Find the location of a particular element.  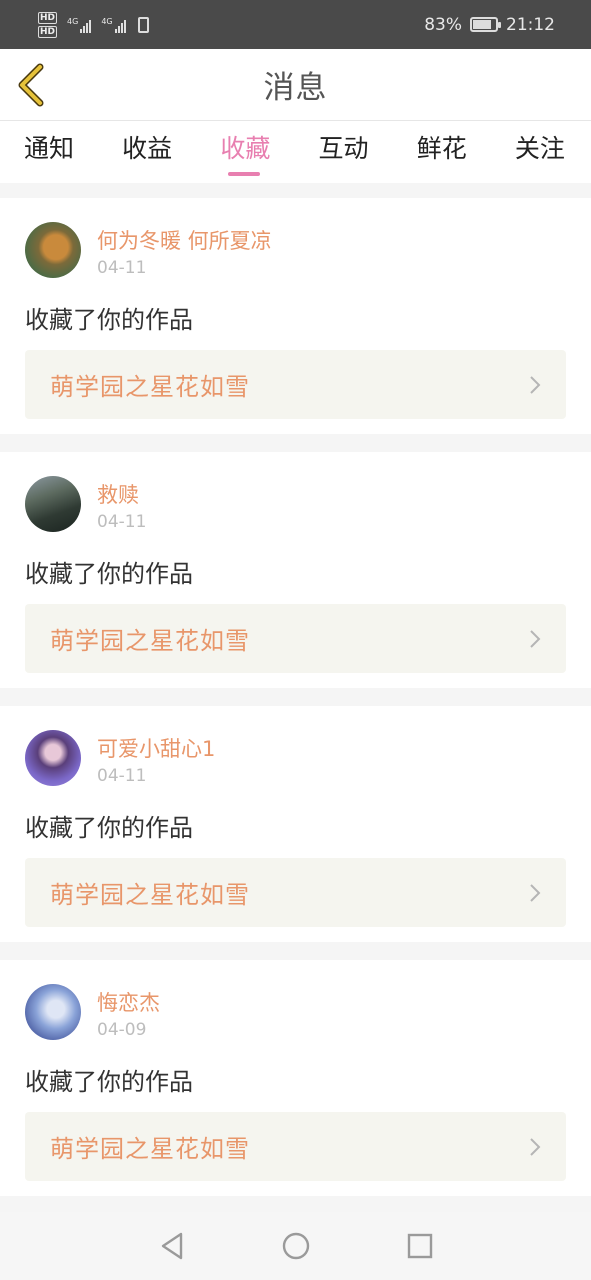

circle-home-icon is located at coordinates (295, 1246).